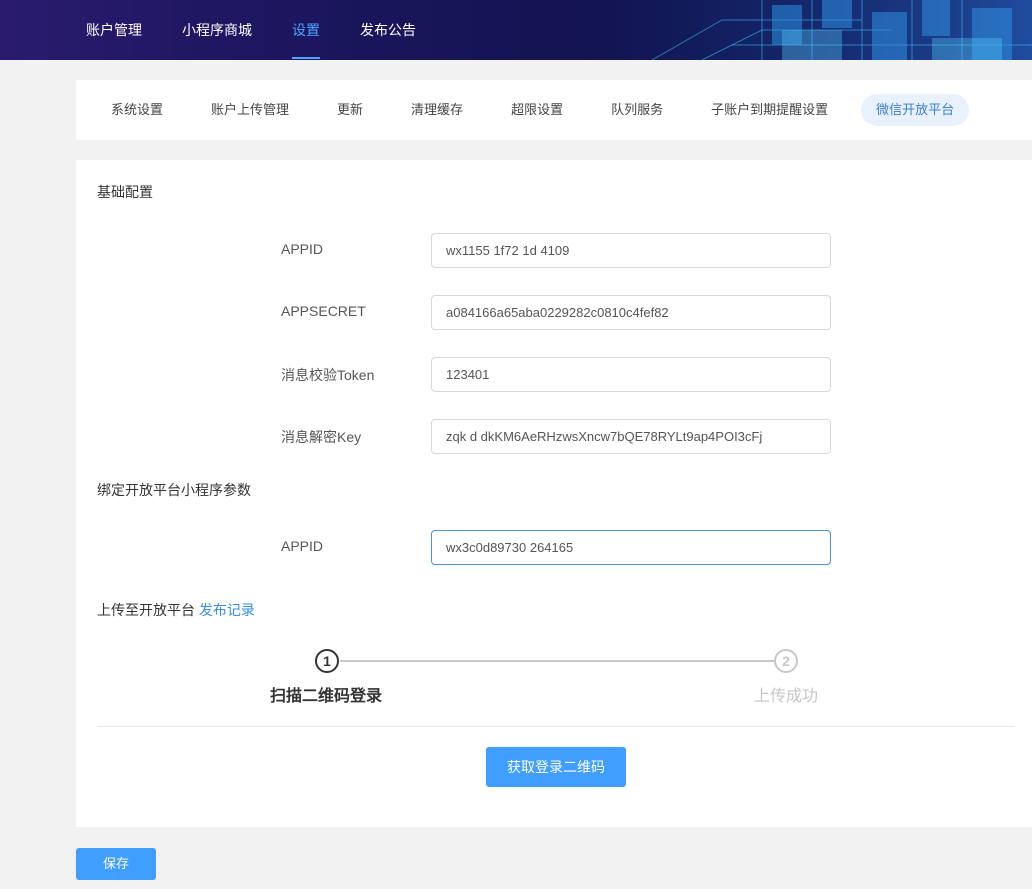 Image resolution: width=1032 pixels, height=889 pixels. What do you see at coordinates (327, 661) in the screenshot?
I see `step-1-circle: 1` at bounding box center [327, 661].